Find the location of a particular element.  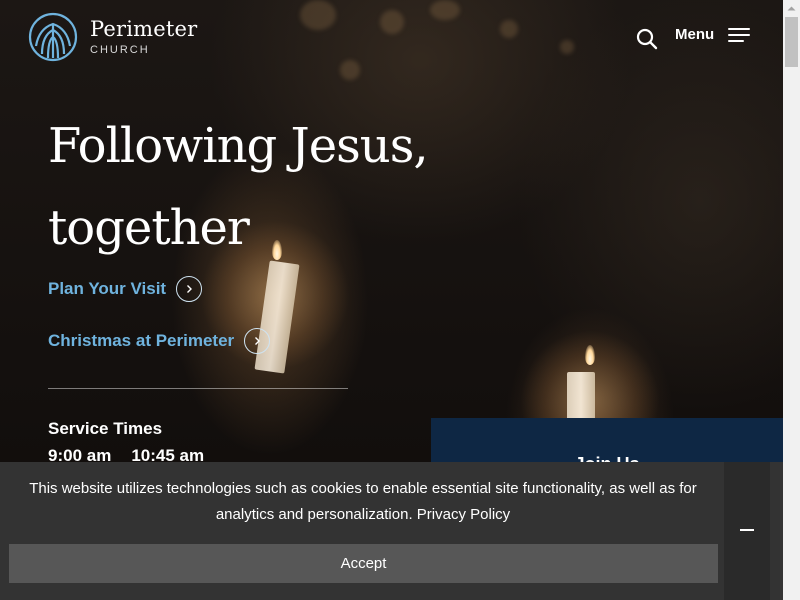

plan-your-visit-label: Plan Your Visit is located at coordinates (107, 288).